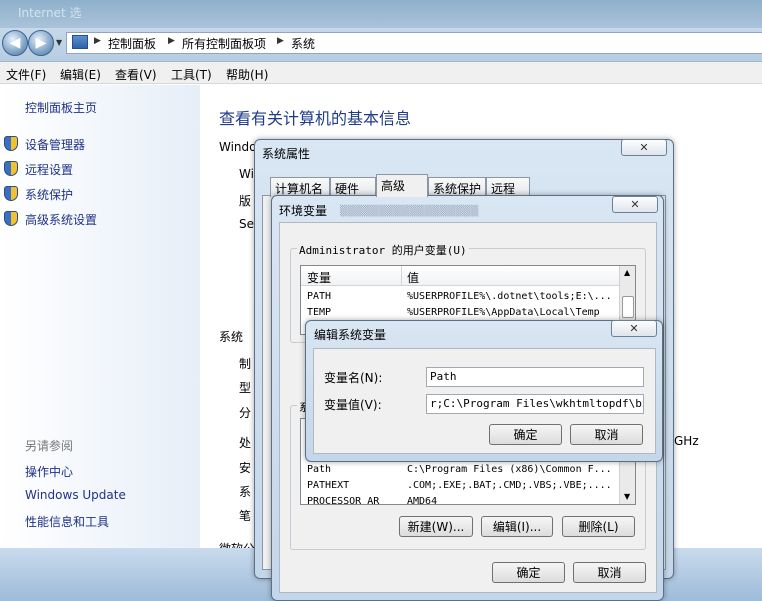  Describe the element at coordinates (381, 14) in the screenshot. I see `window-titlebar` at that location.